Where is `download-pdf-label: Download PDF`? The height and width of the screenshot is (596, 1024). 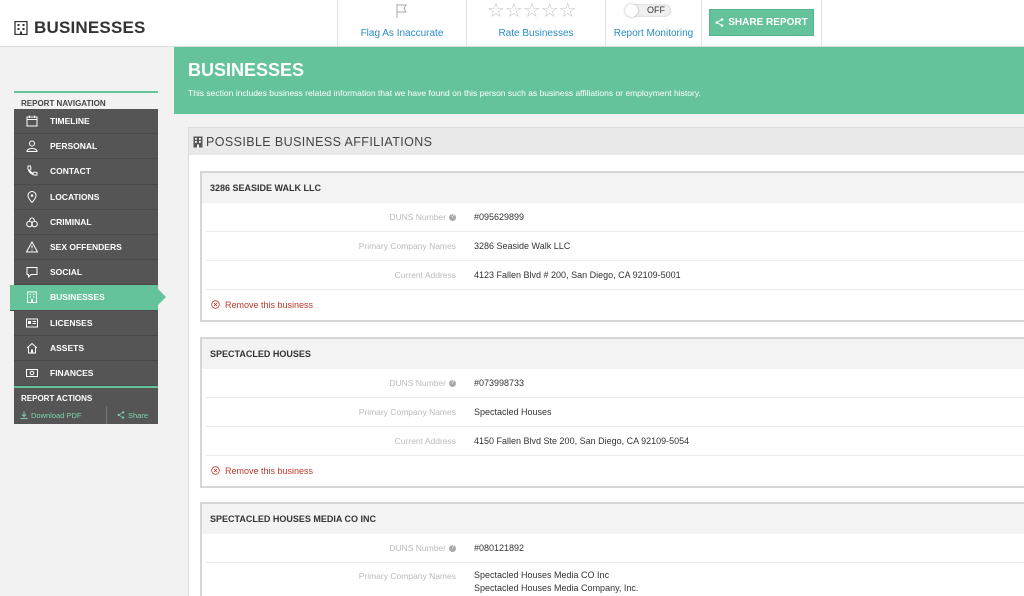
download-pdf-label: Download PDF is located at coordinates (56, 415).